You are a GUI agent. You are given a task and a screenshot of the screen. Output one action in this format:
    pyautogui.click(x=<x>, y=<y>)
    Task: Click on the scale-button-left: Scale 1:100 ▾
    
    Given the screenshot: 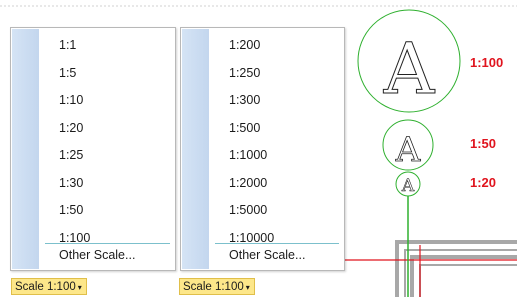 What is the action you would take?
    pyautogui.click(x=49, y=286)
    